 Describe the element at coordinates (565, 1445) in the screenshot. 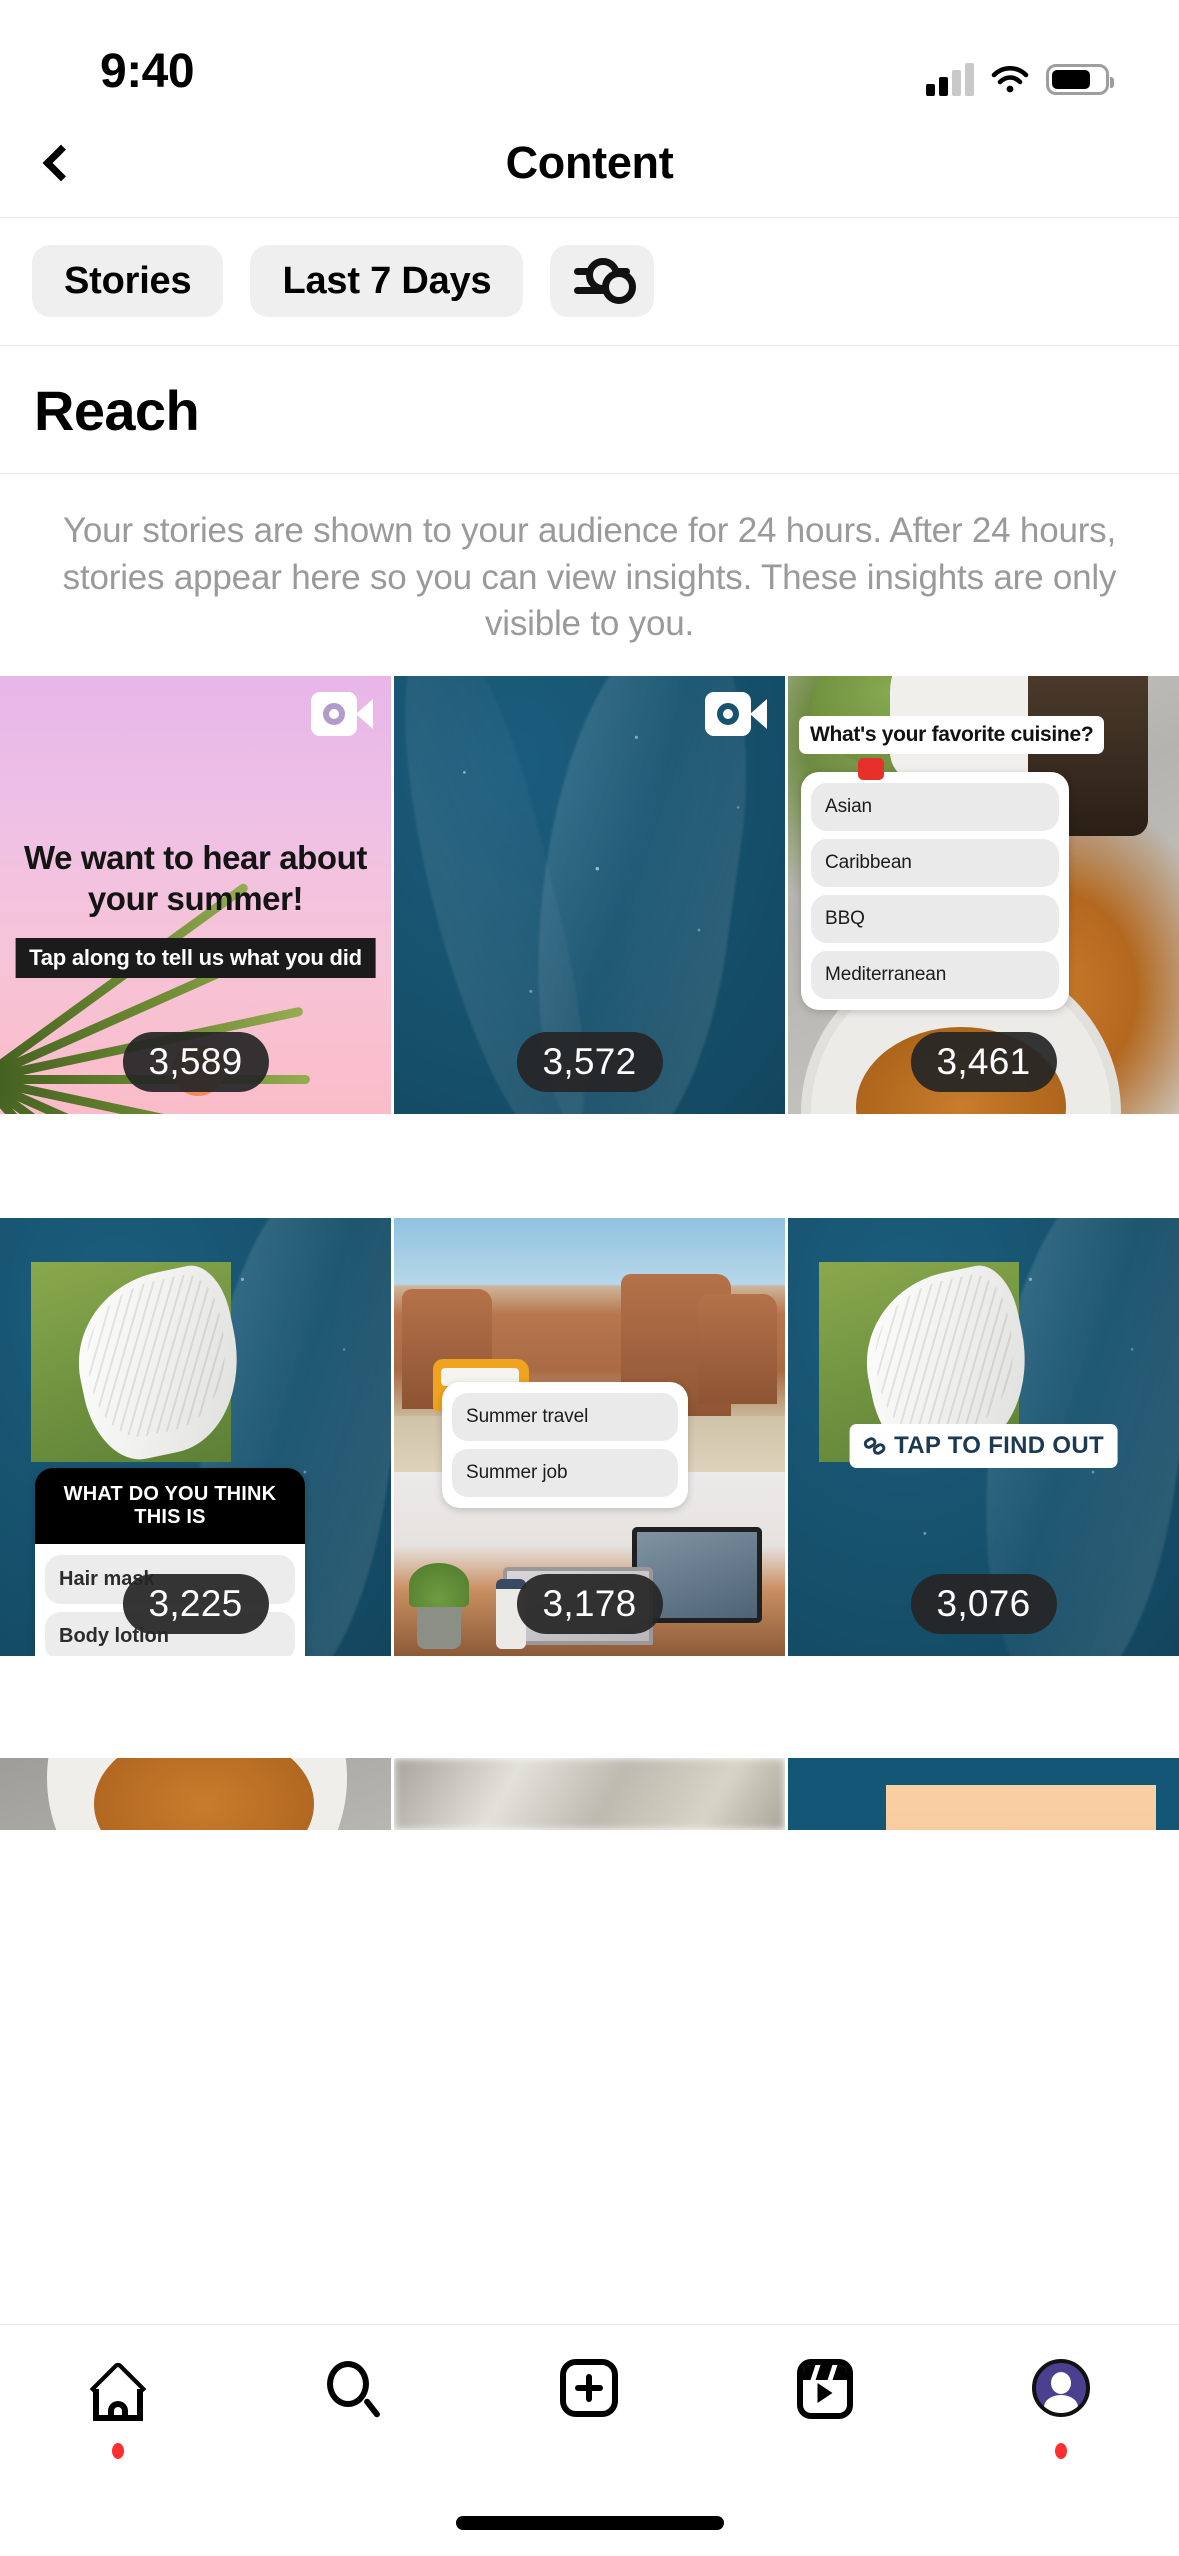

I see `poll-sticker: Summer travel Summer job` at that location.